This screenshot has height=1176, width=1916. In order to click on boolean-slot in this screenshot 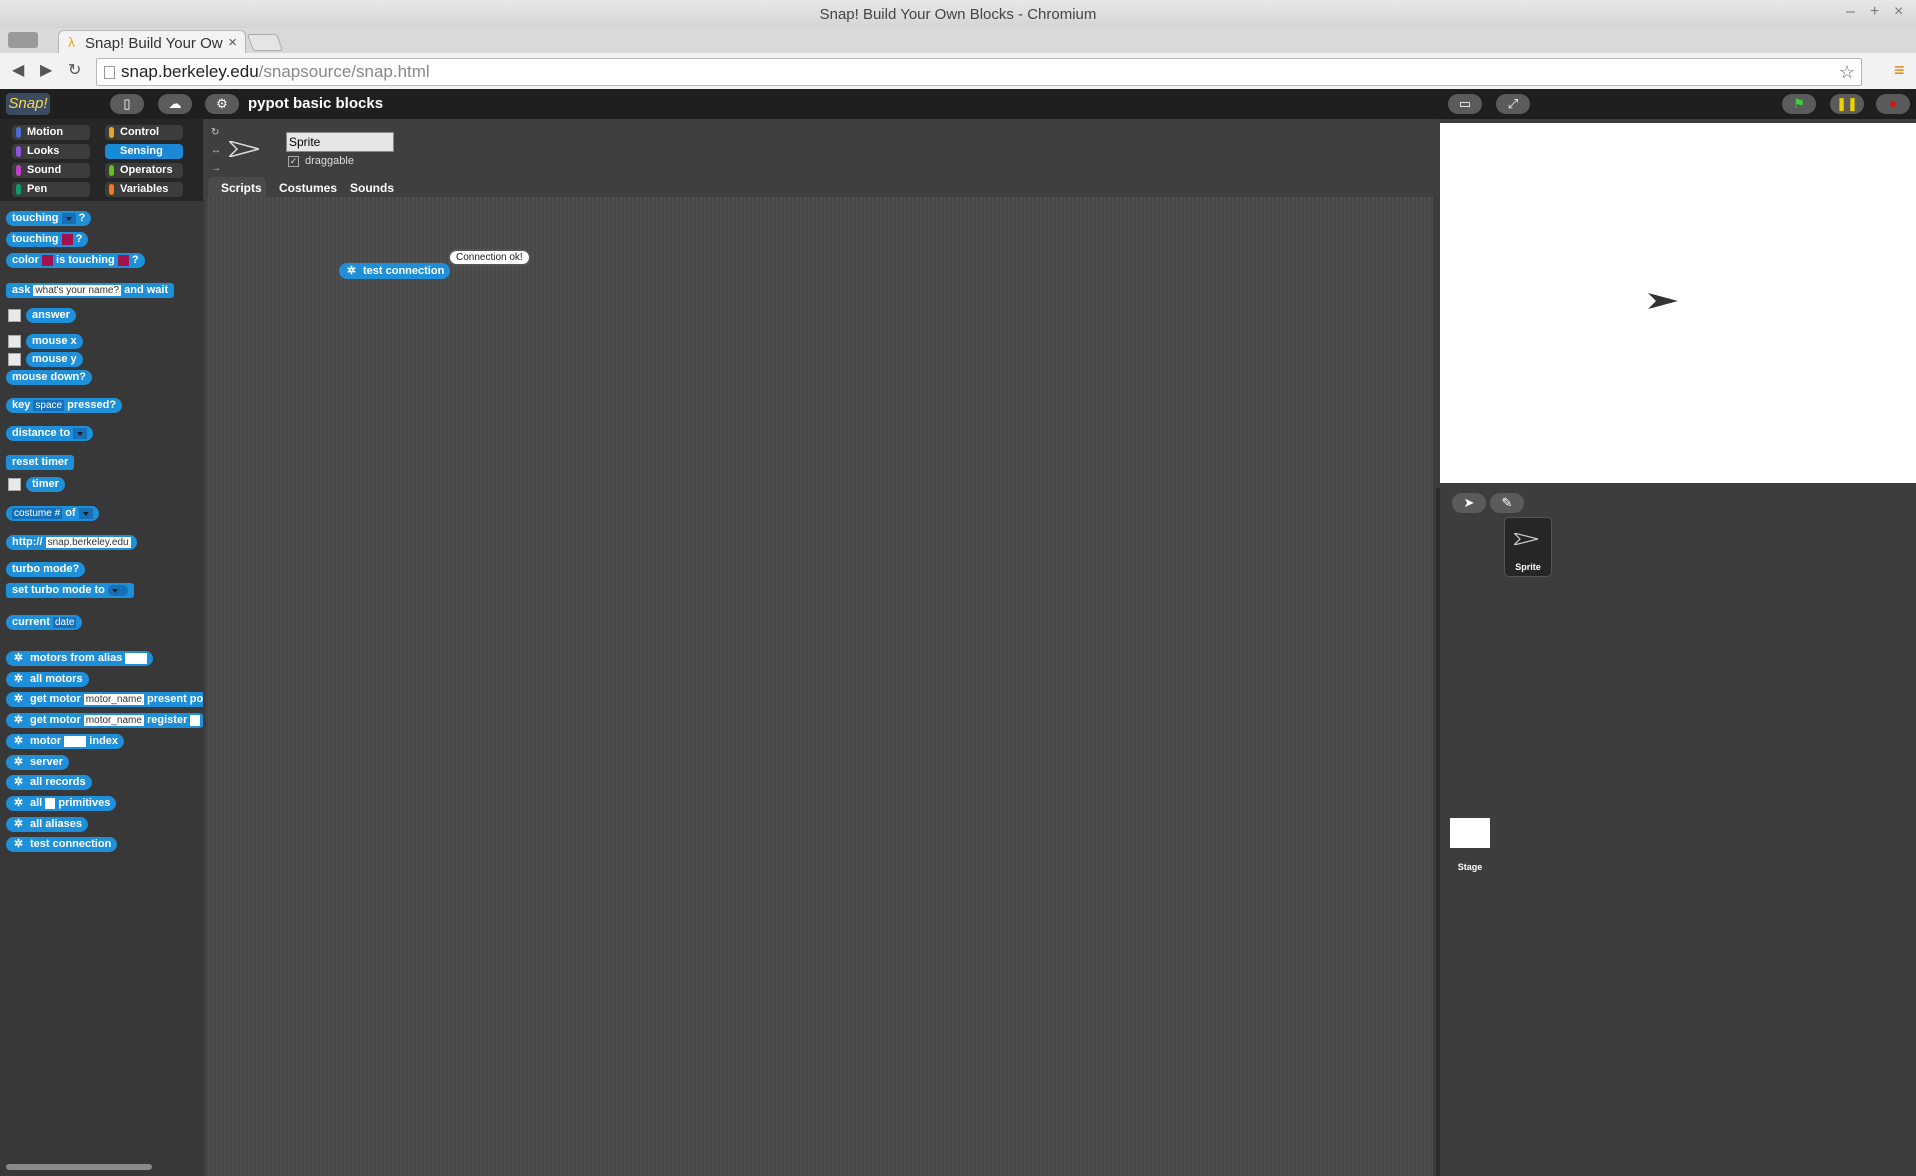, I will do `click(117, 590)`.